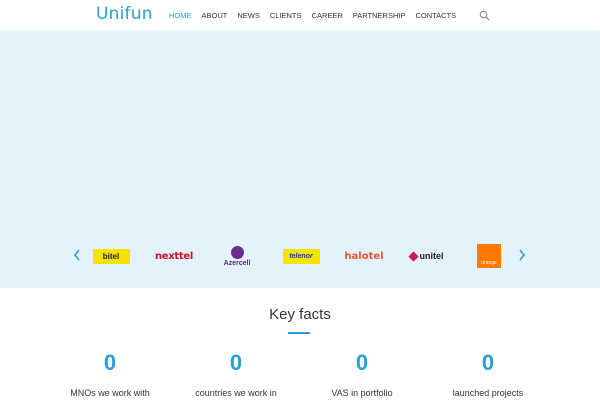  Describe the element at coordinates (124, 14) in the screenshot. I see `site-logo: Unifun` at that location.